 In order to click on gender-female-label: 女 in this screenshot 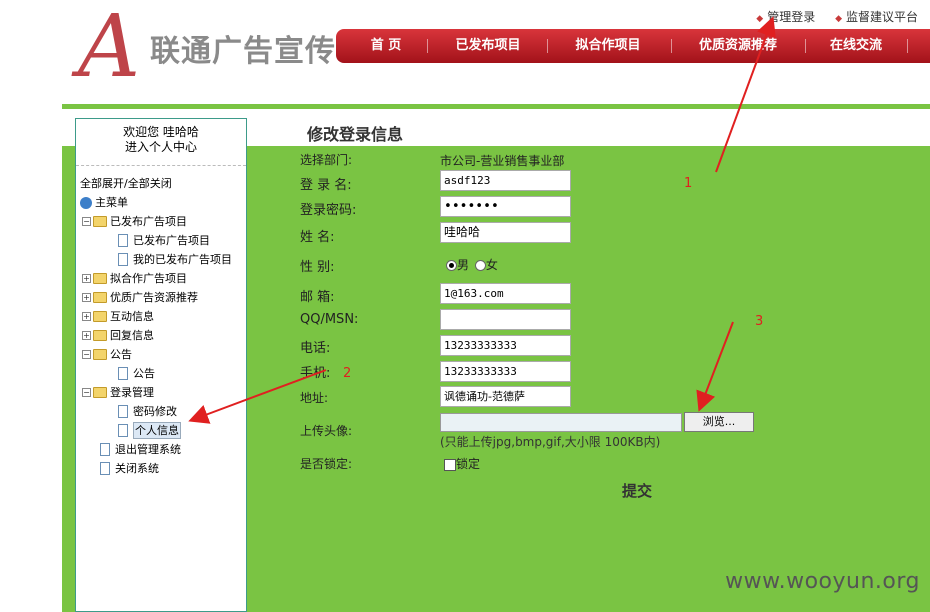, I will do `click(491, 265)`.